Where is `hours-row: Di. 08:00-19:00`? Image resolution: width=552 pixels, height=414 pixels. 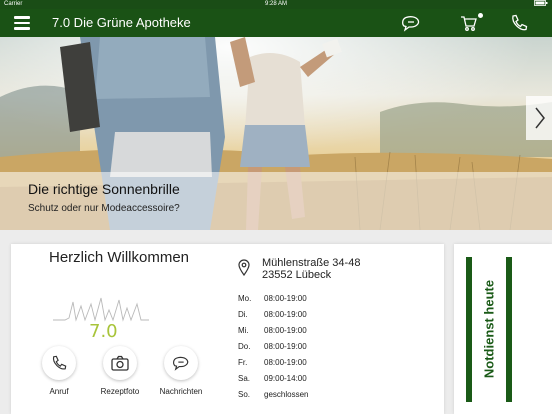
hours-row: Di. 08:00-19:00 is located at coordinates (318, 318).